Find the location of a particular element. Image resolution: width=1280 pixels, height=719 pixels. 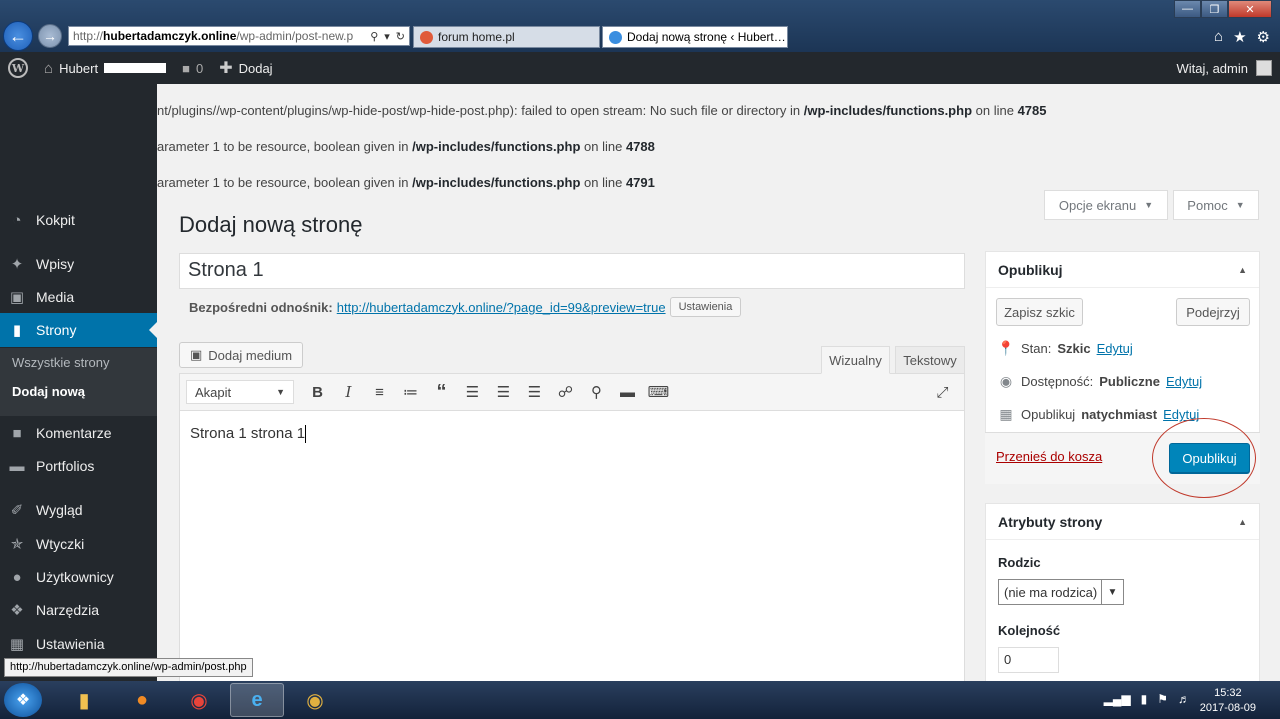

calendar-icon: ▦ is located at coordinates (1006, 414).